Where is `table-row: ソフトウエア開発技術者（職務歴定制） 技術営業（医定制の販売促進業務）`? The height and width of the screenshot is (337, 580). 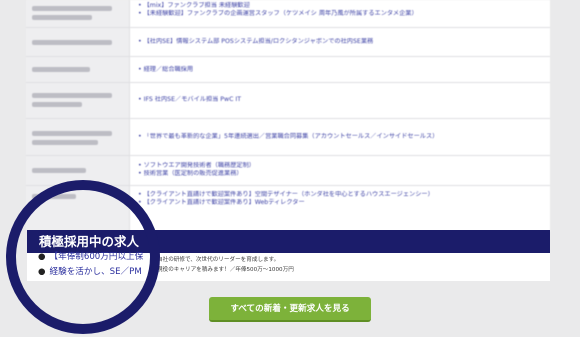
table-row: ソフトウエア開発技術者（職務歴定制） 技術営業（医定制の販売促進業務） is located at coordinates (288, 171).